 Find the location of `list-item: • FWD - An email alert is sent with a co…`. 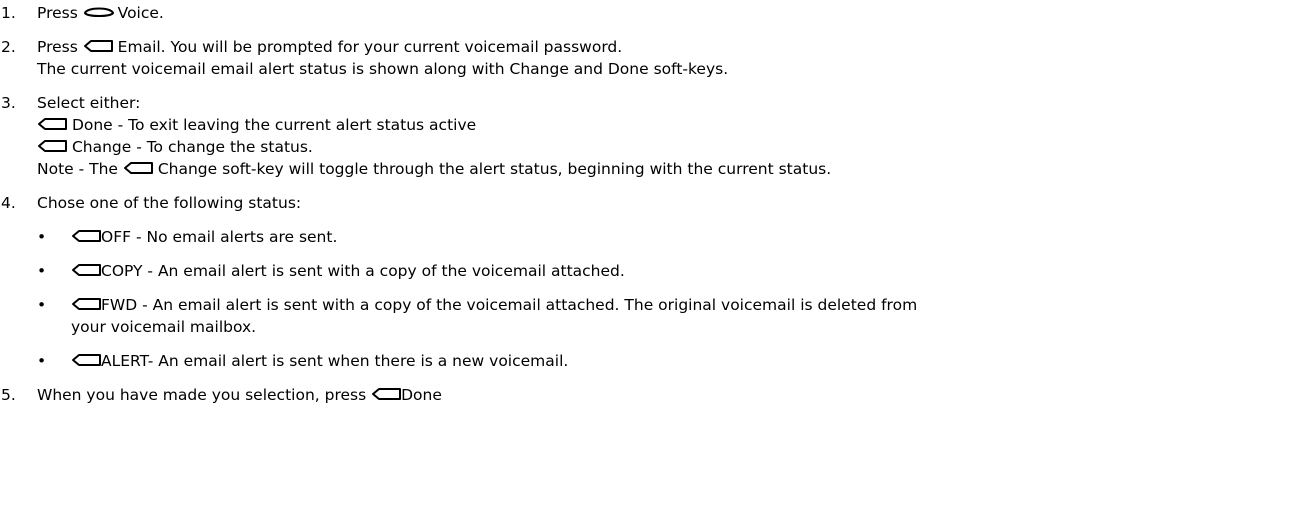

list-item: • FWD - An email alert is sent with a co… is located at coordinates (667, 316).